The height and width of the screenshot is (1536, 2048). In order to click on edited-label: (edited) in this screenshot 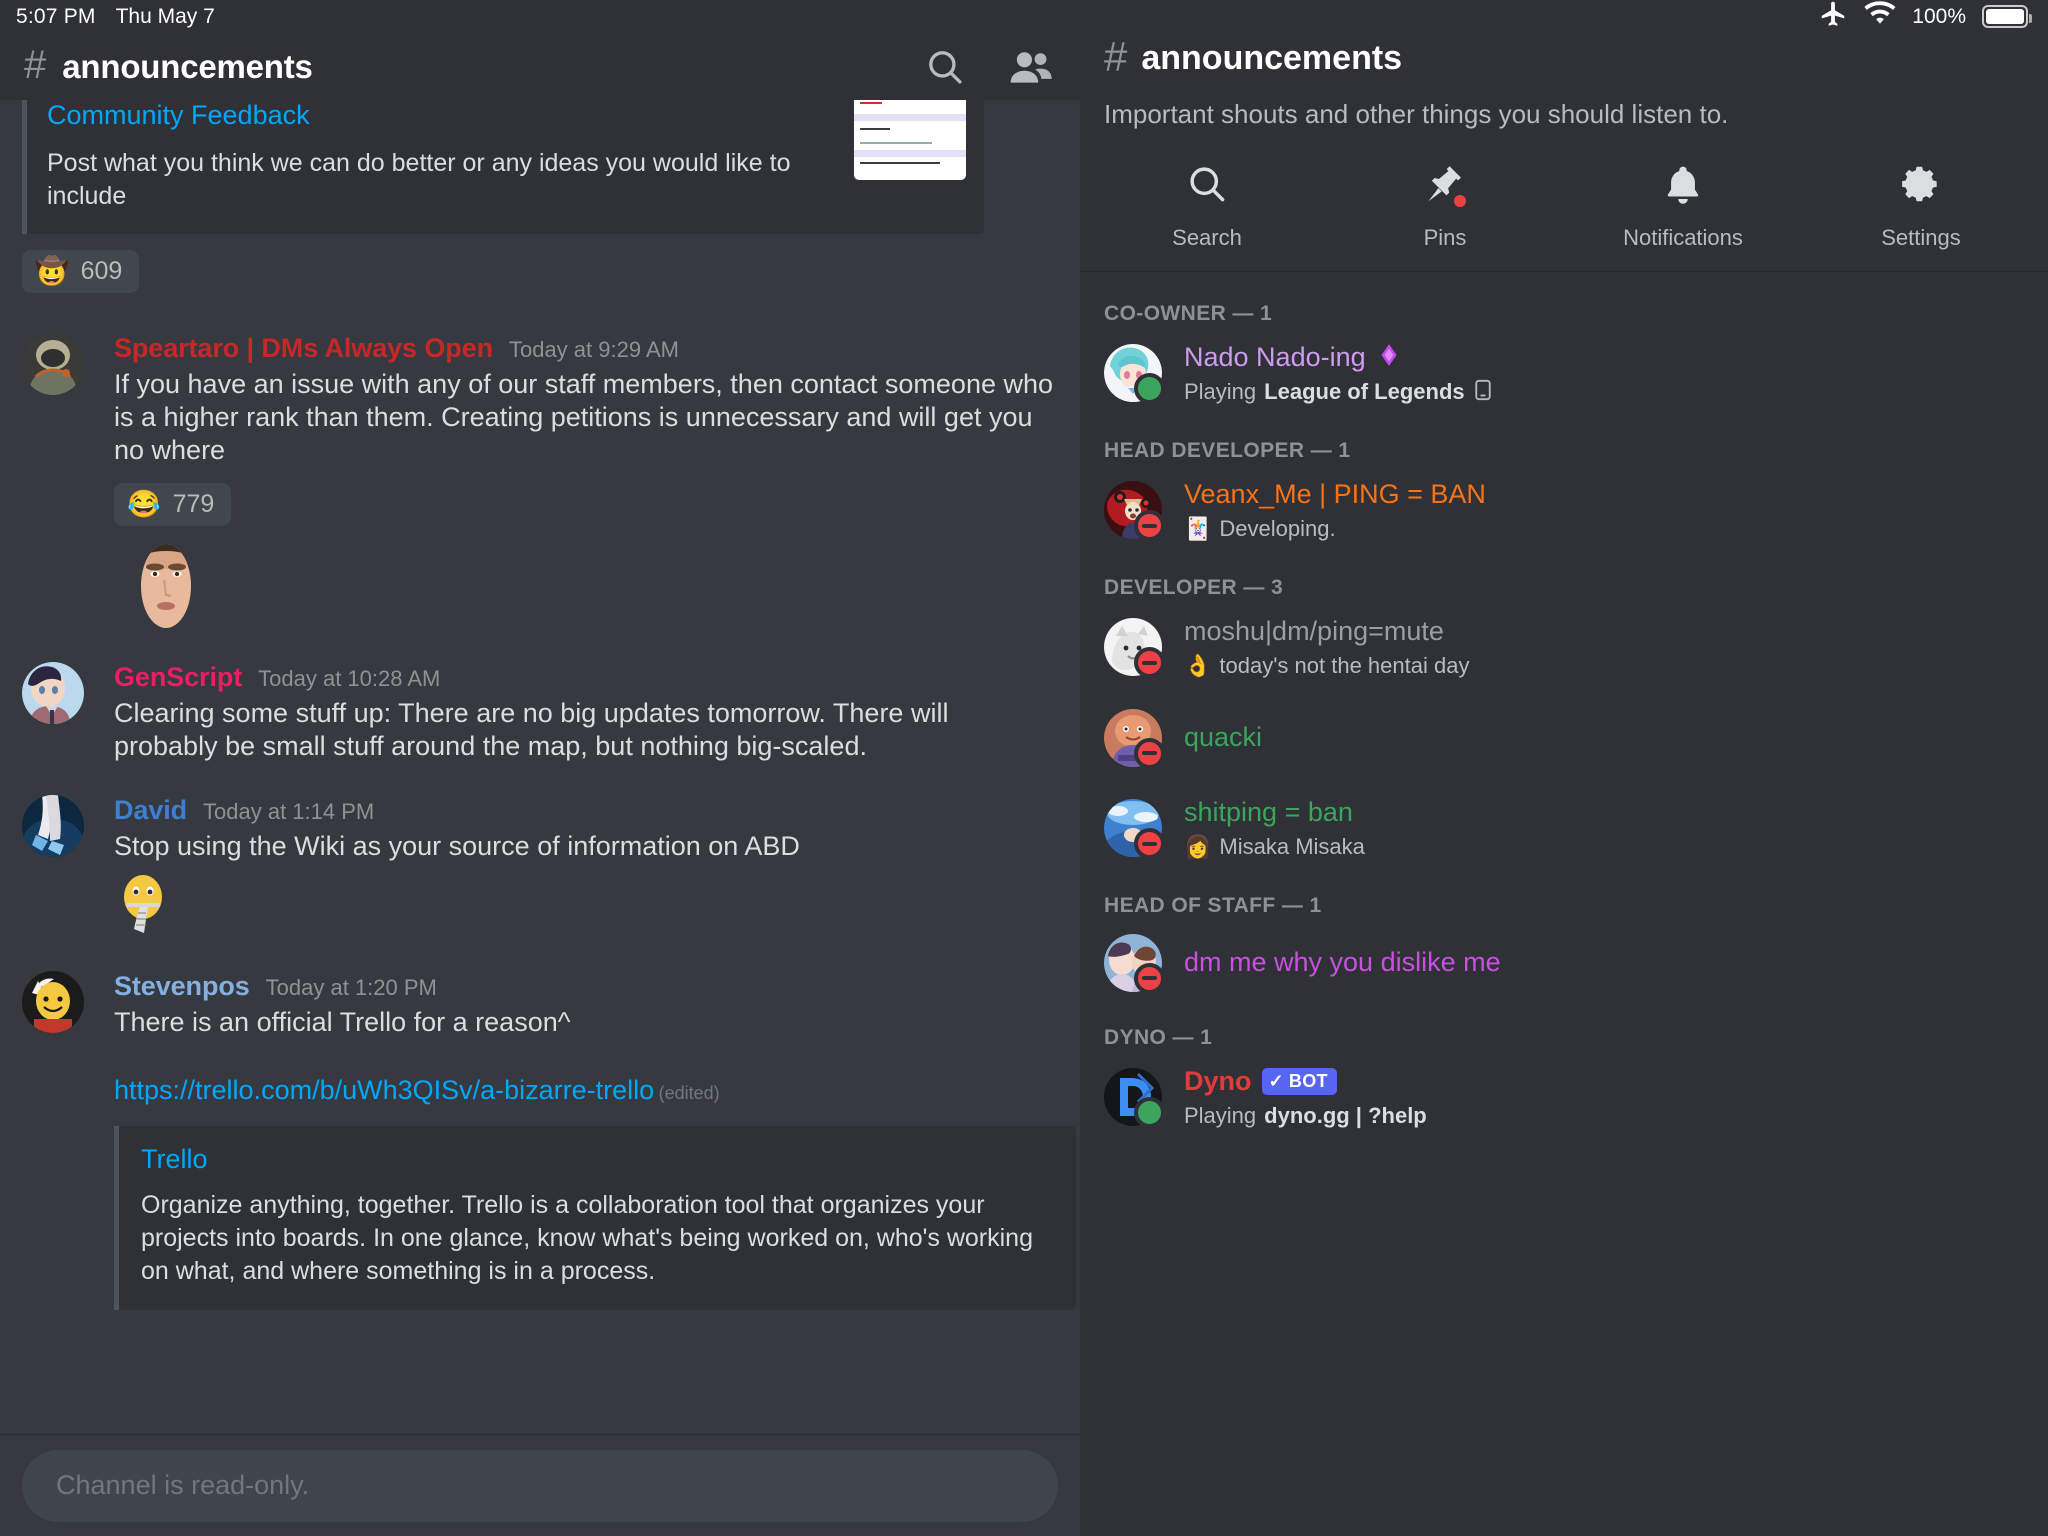, I will do `click(689, 1092)`.